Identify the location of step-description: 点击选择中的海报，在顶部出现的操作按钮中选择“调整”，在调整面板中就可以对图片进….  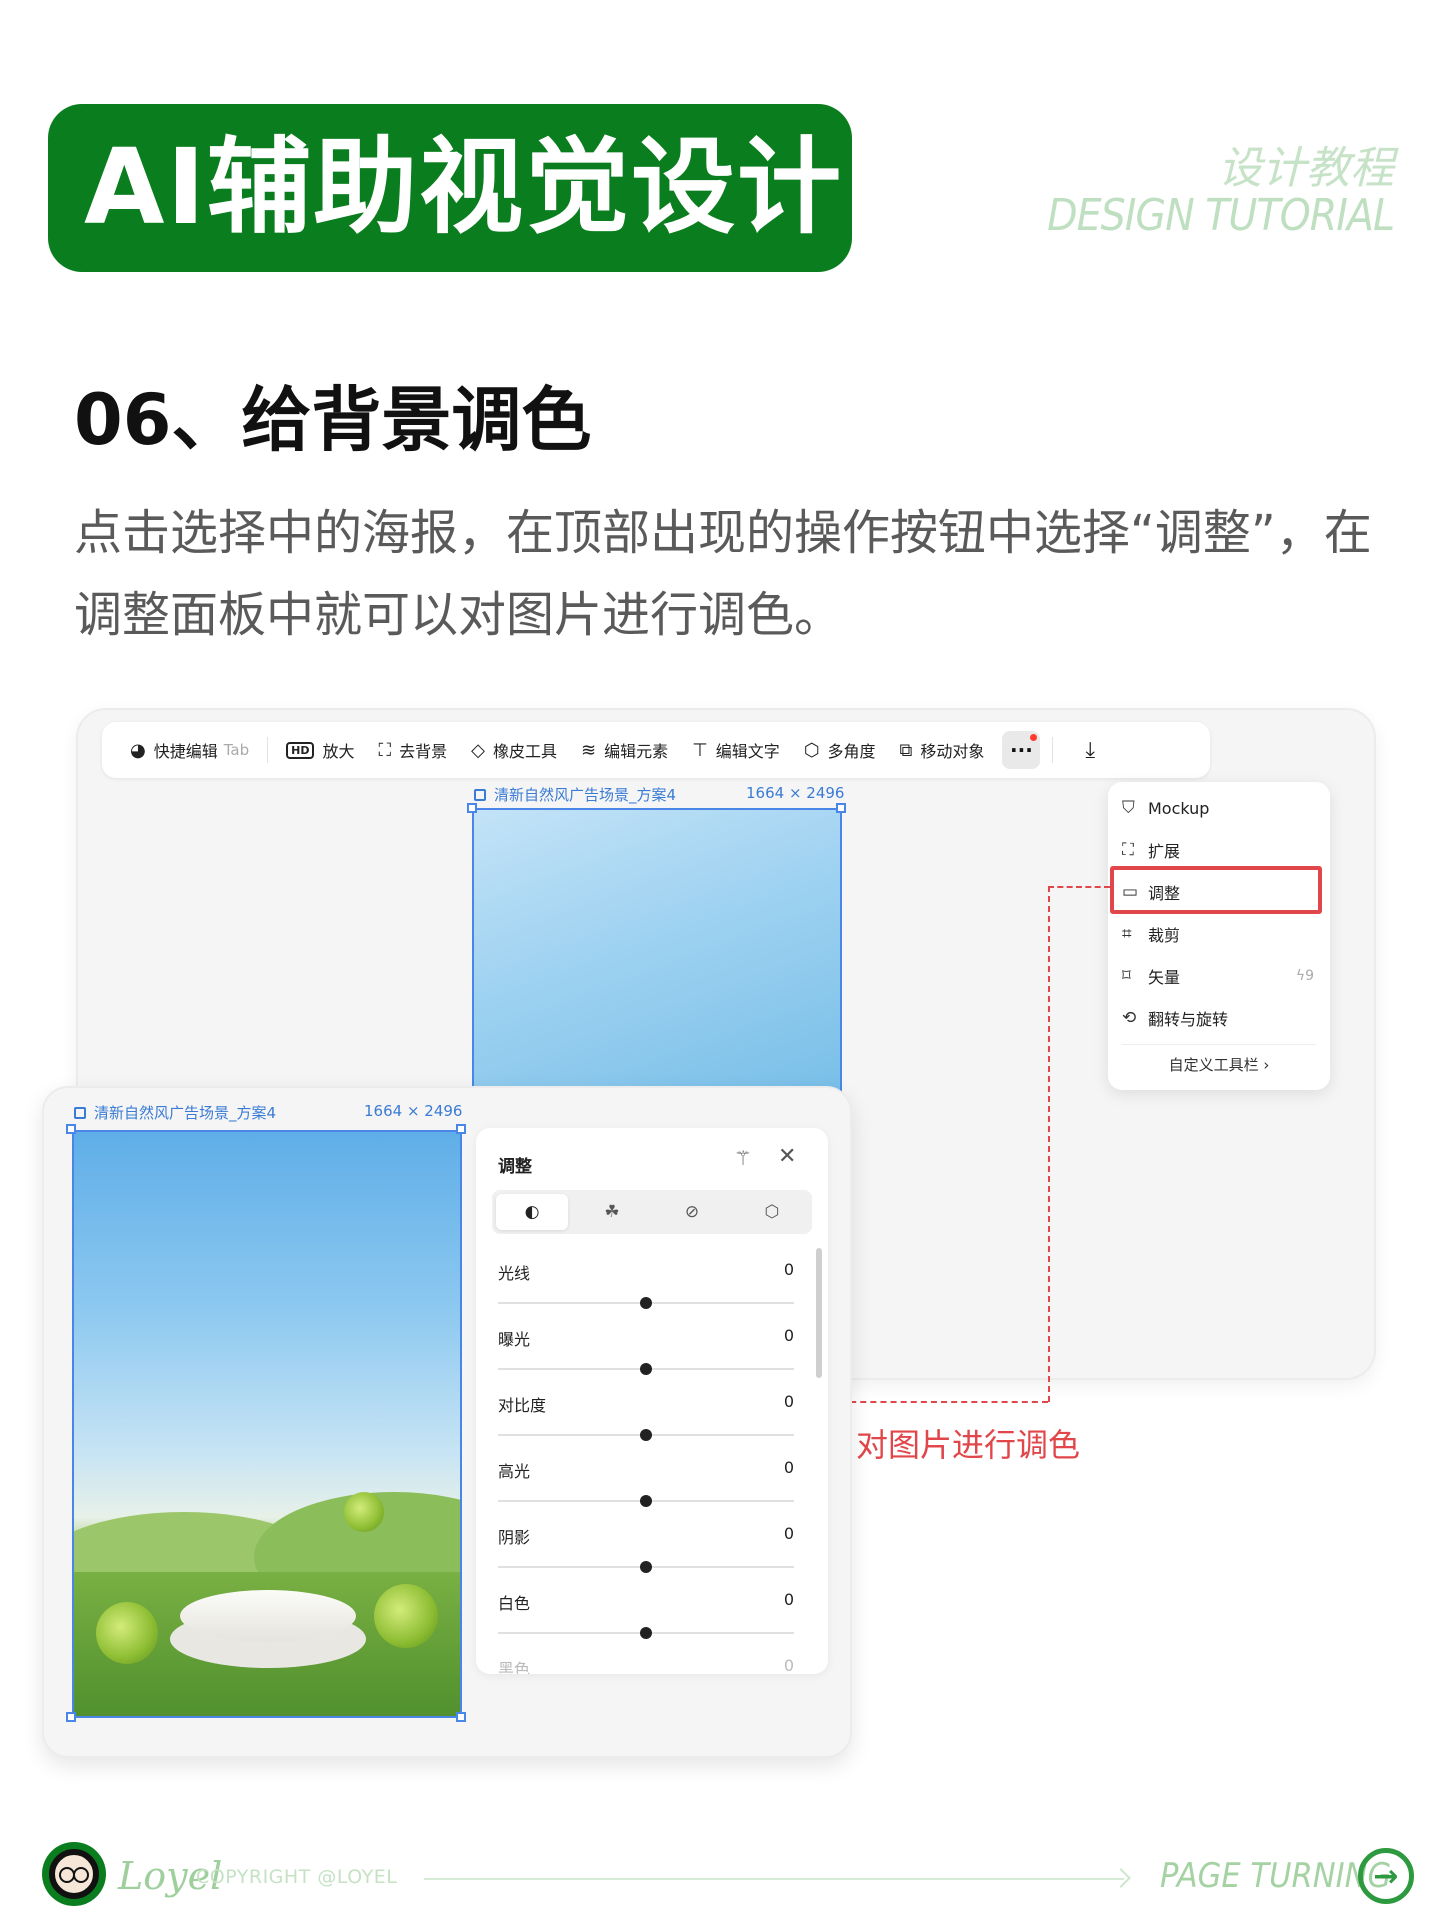
(723, 574).